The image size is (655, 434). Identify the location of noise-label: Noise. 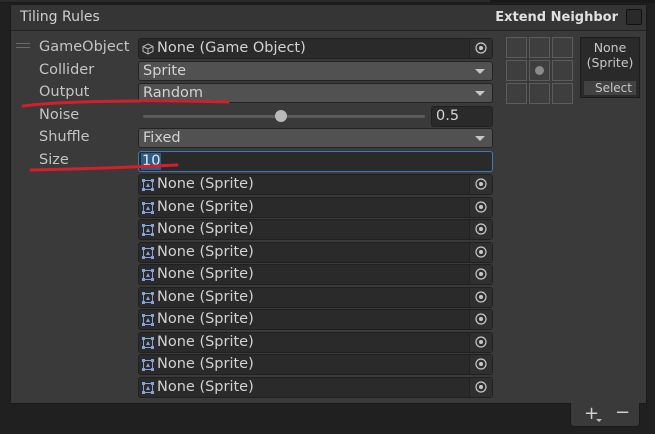
(59, 115).